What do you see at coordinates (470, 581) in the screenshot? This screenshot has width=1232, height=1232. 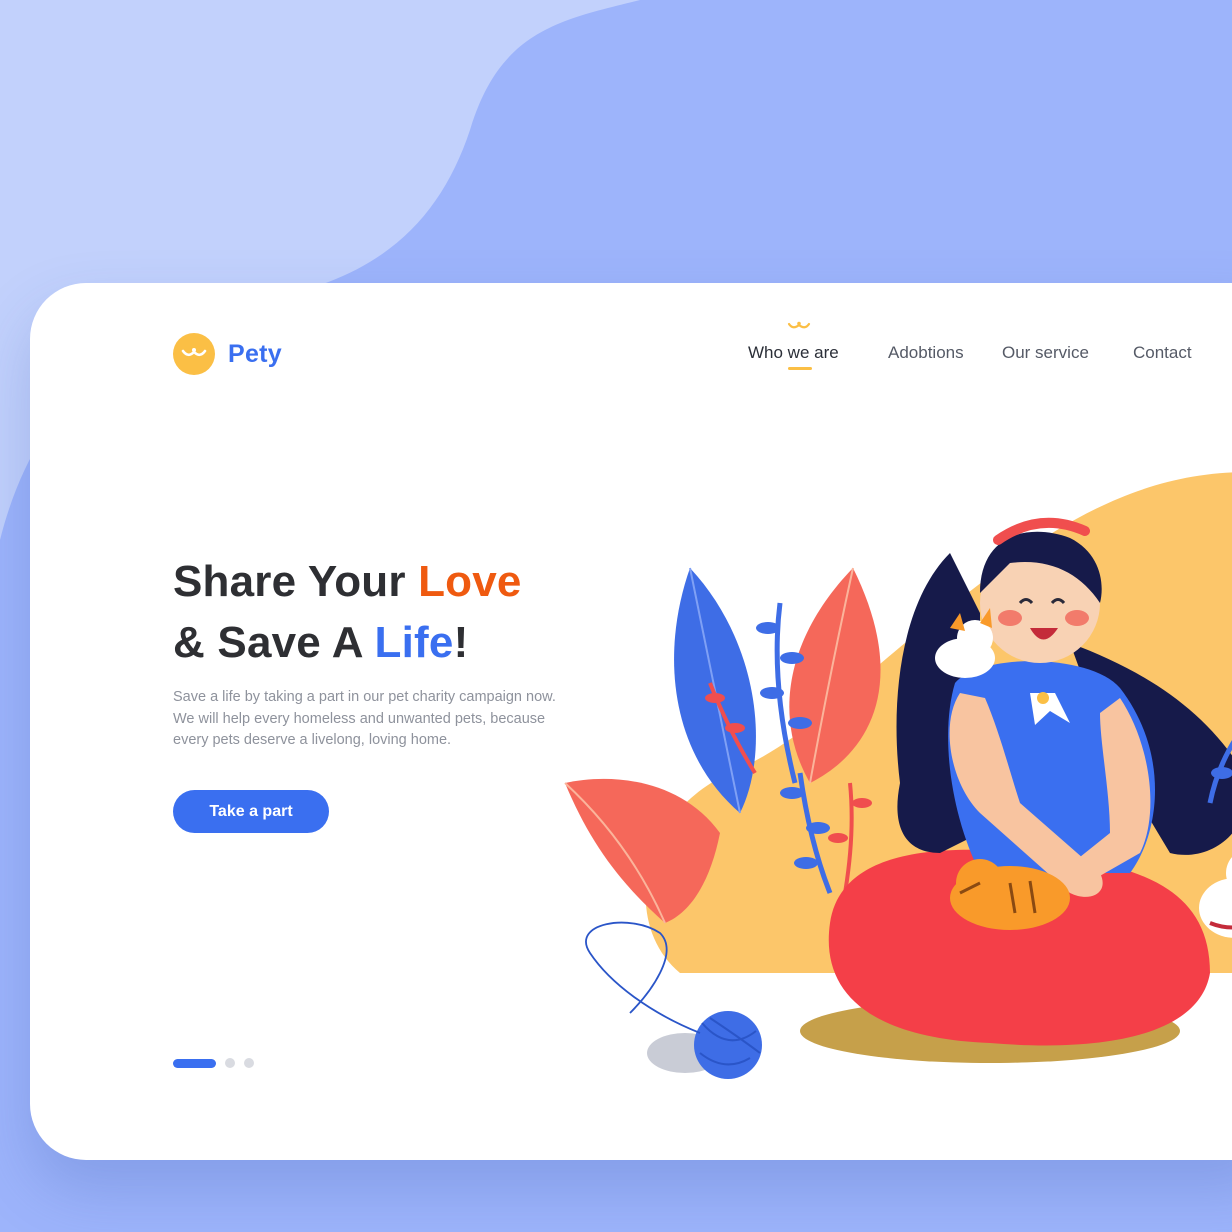 I see `headline-highlight-love: Love` at bounding box center [470, 581].